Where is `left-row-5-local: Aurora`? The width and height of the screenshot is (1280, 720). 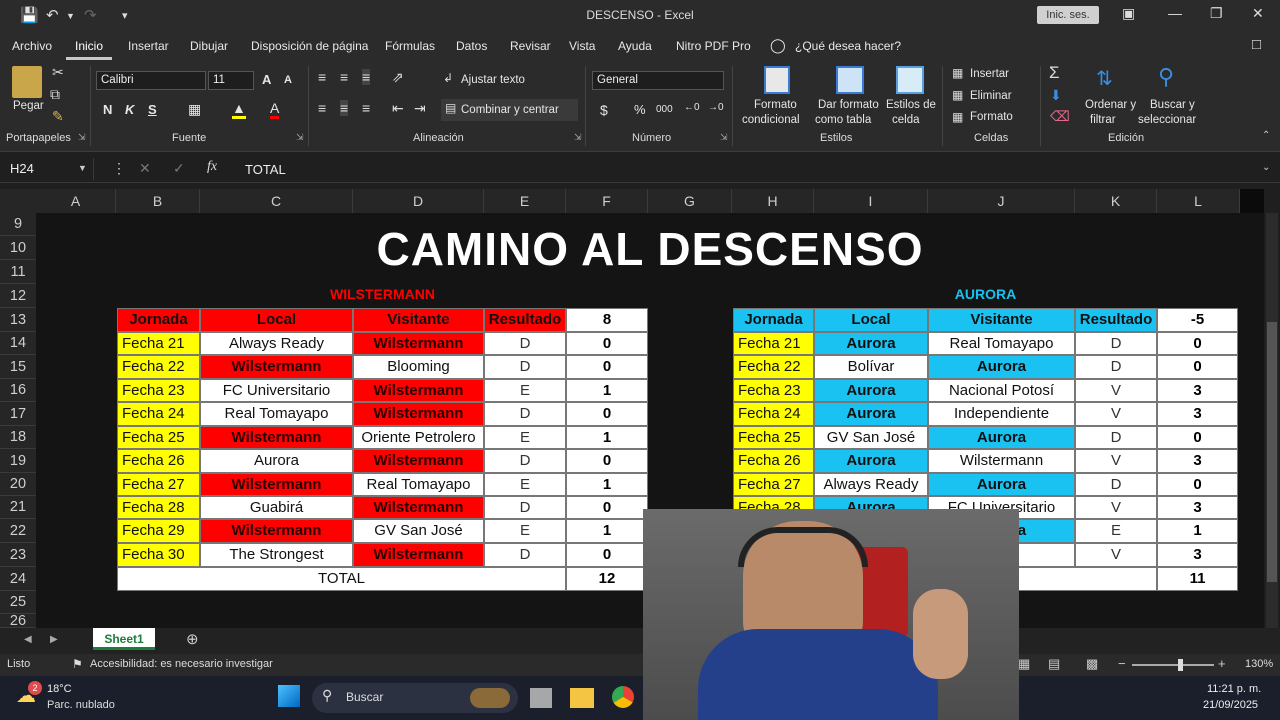 left-row-5-local: Aurora is located at coordinates (276, 461).